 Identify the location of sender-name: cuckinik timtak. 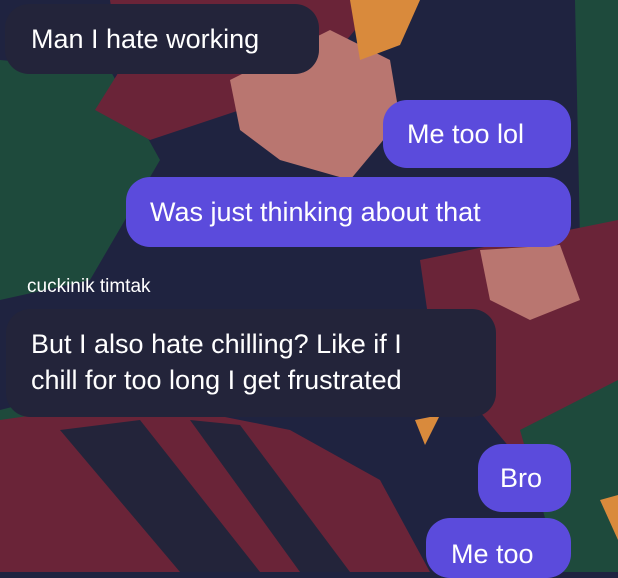
(89, 286).